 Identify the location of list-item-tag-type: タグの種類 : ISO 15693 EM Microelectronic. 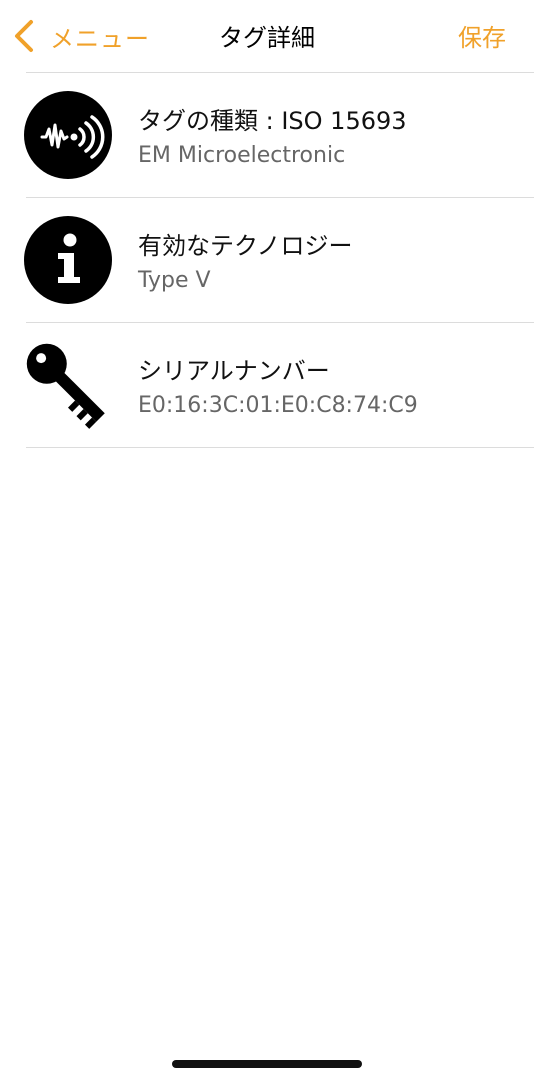
(267, 135).